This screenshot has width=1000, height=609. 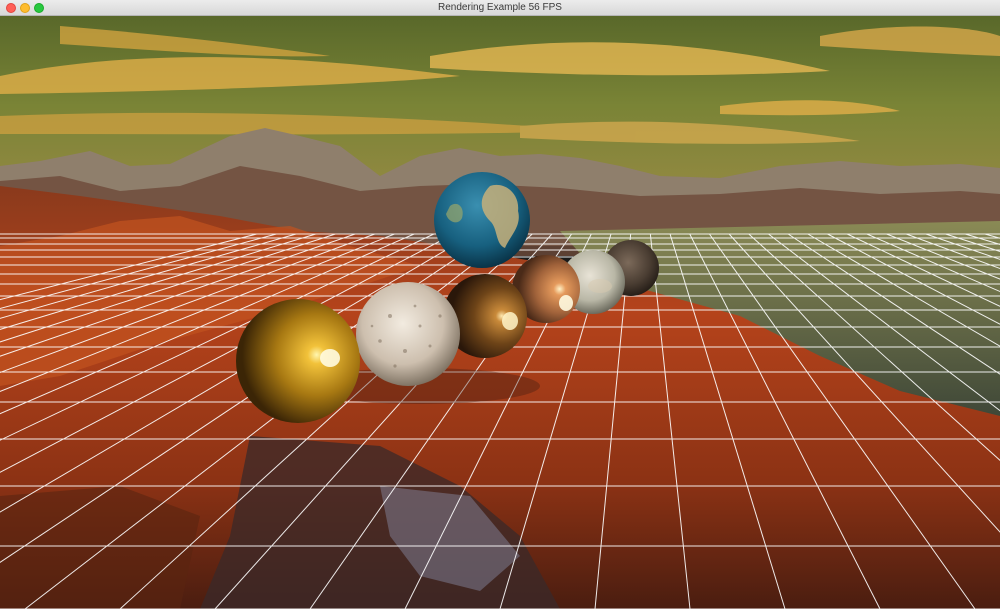 I want to click on title-bar: Rendering Example 56 FPS, so click(x=500, y=8).